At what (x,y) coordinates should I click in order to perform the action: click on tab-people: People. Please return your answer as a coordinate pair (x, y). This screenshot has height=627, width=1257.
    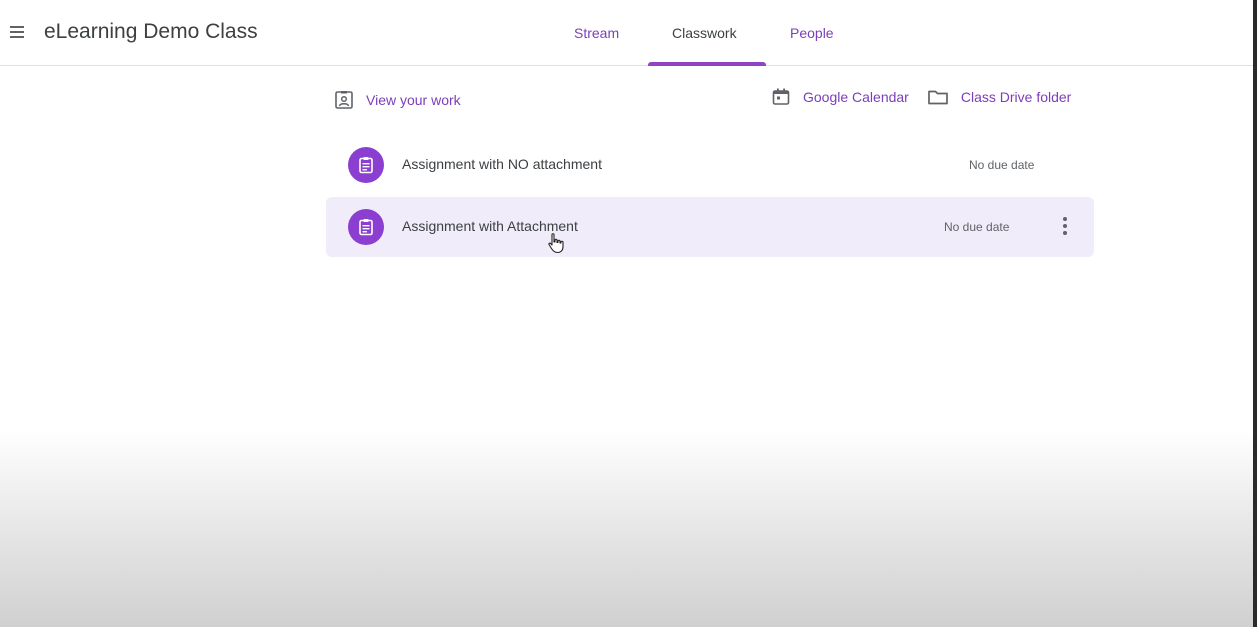
    Looking at the image, I should click on (812, 33).